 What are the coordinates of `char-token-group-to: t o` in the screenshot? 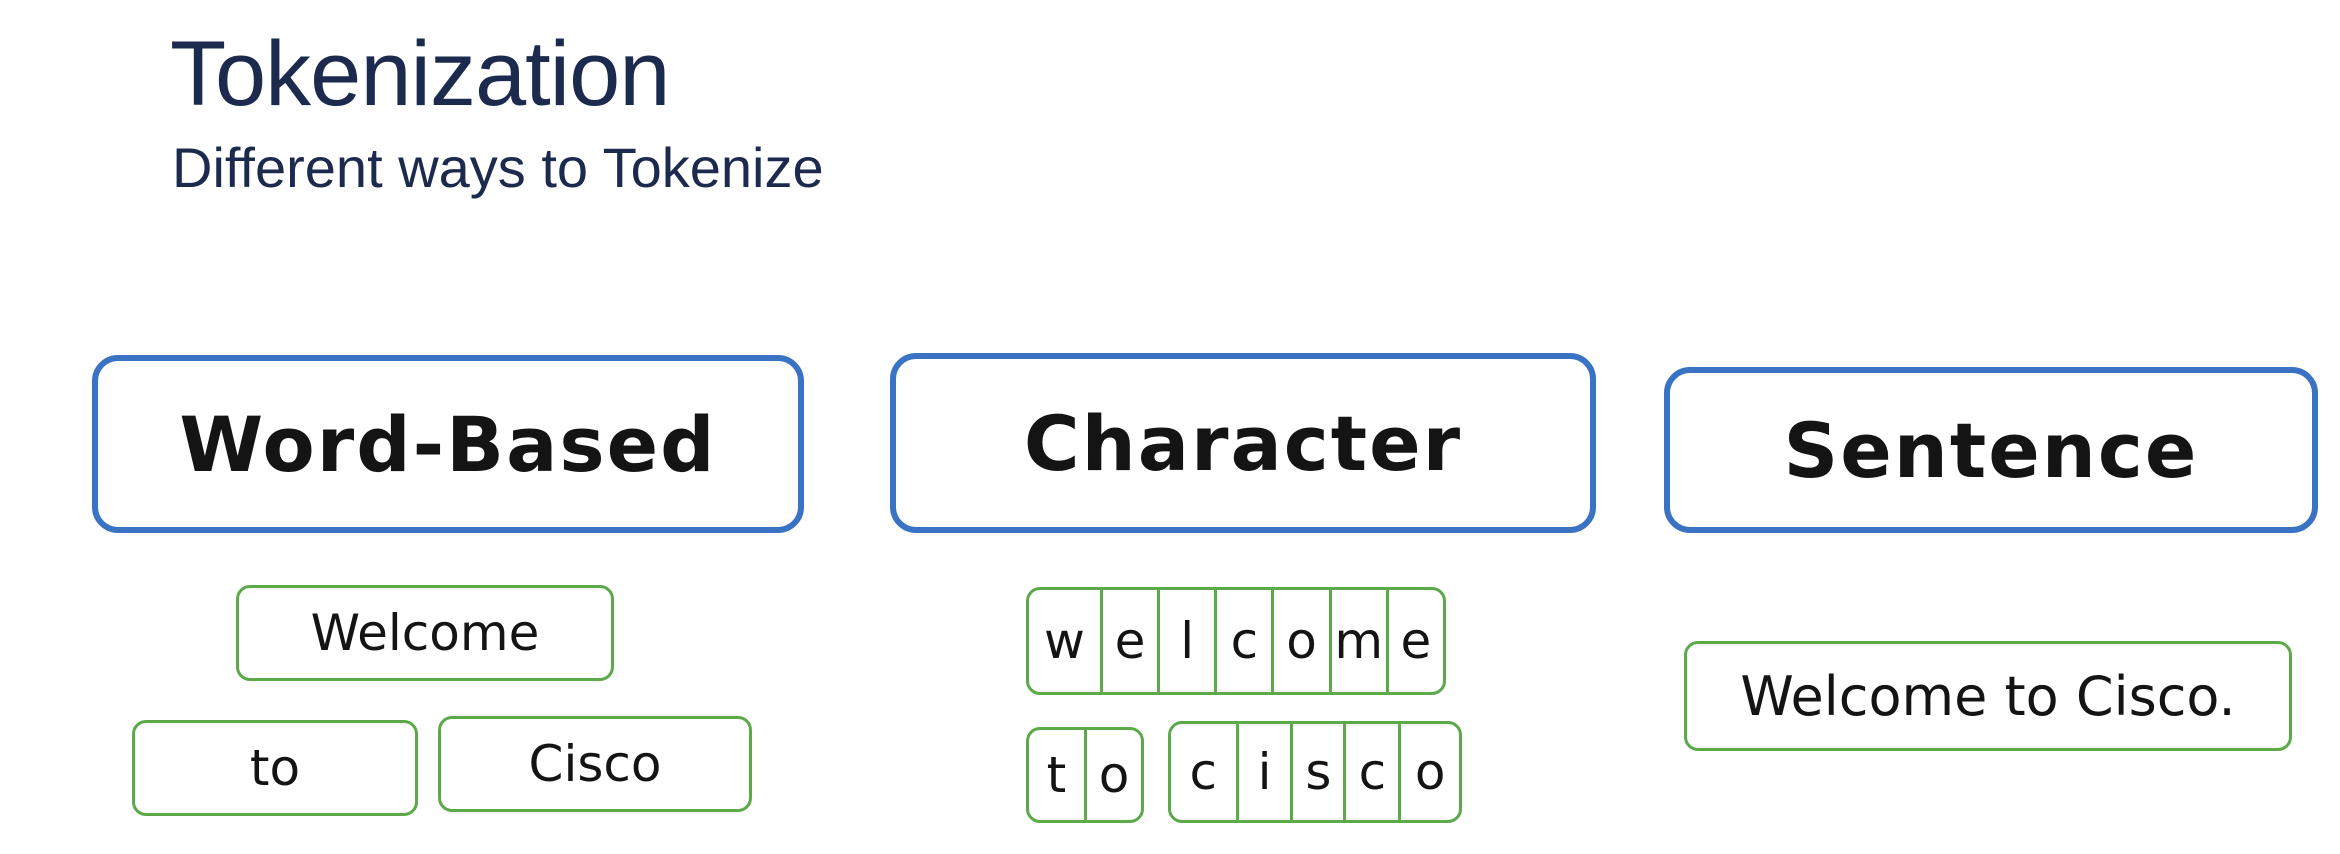 It's located at (1085, 775).